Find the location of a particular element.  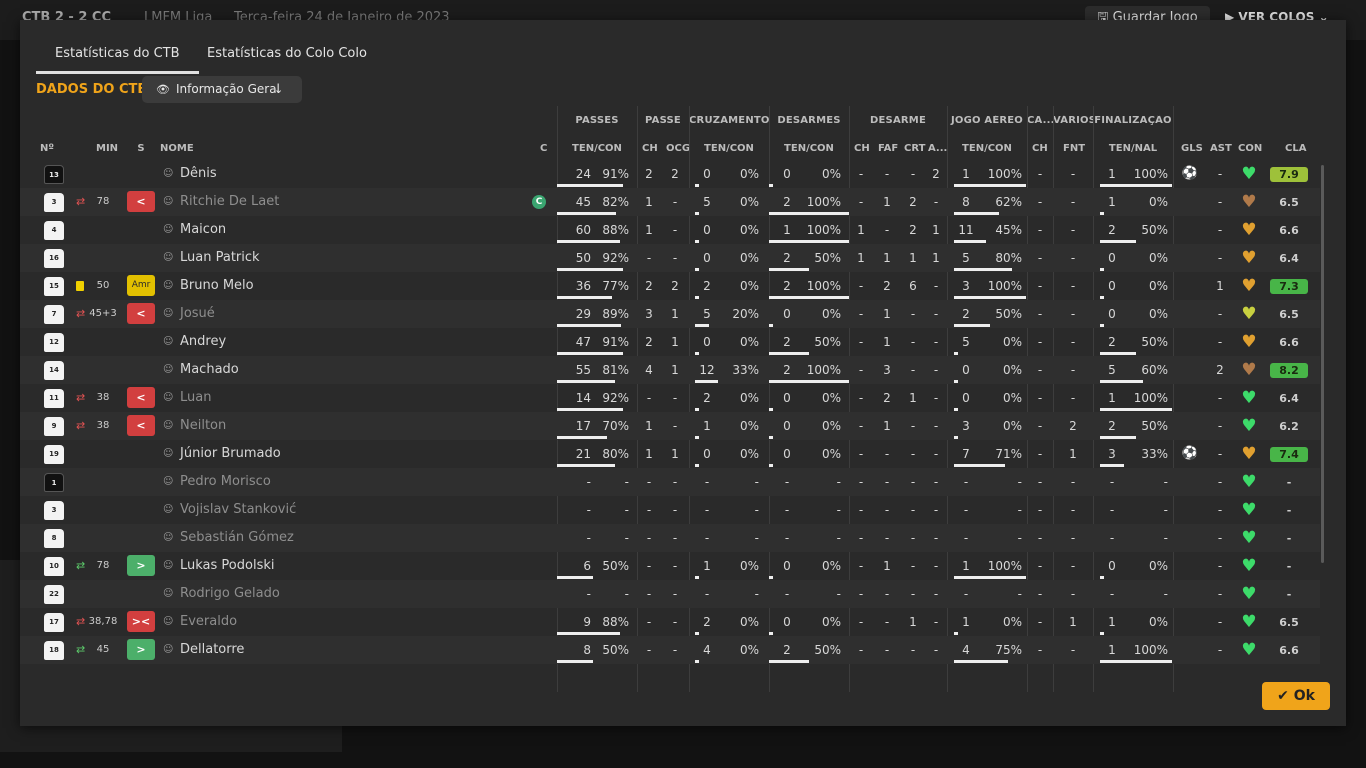

player-name: Ritchie De Laet is located at coordinates (229, 202).